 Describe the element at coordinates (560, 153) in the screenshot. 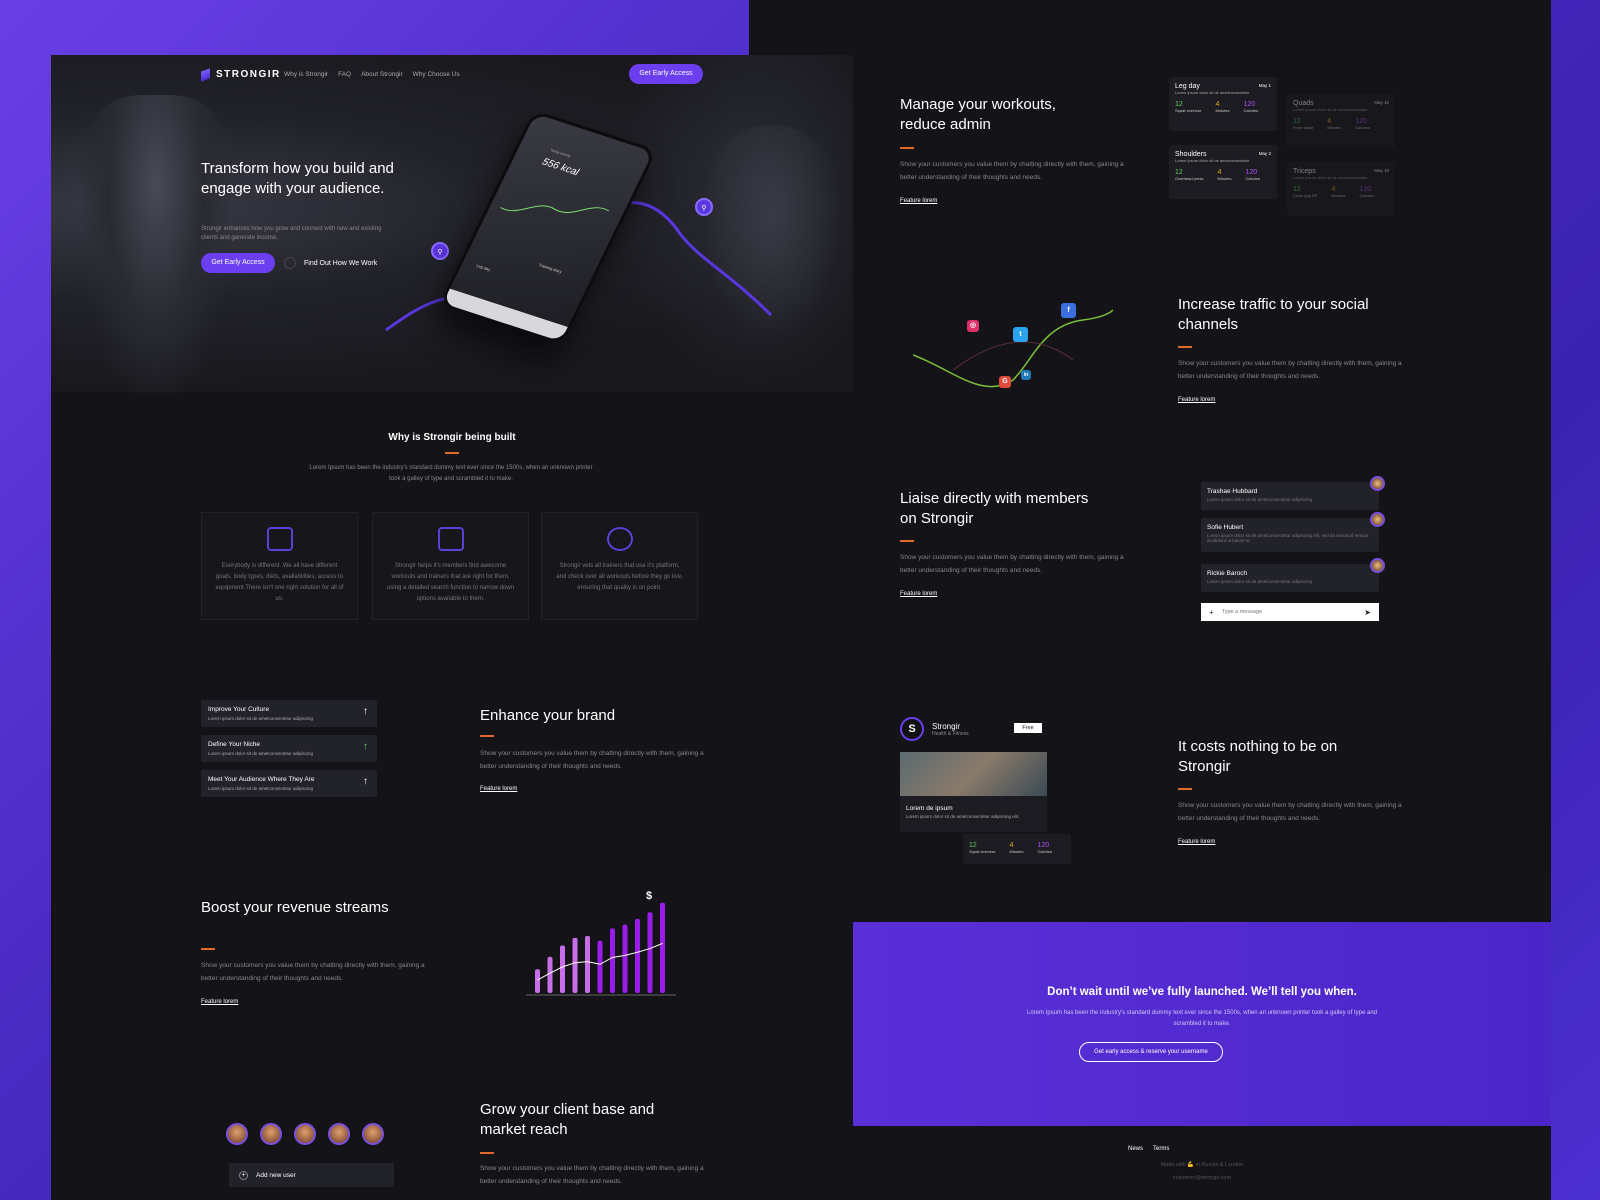

I see `phone-activity-label: Today activity` at that location.